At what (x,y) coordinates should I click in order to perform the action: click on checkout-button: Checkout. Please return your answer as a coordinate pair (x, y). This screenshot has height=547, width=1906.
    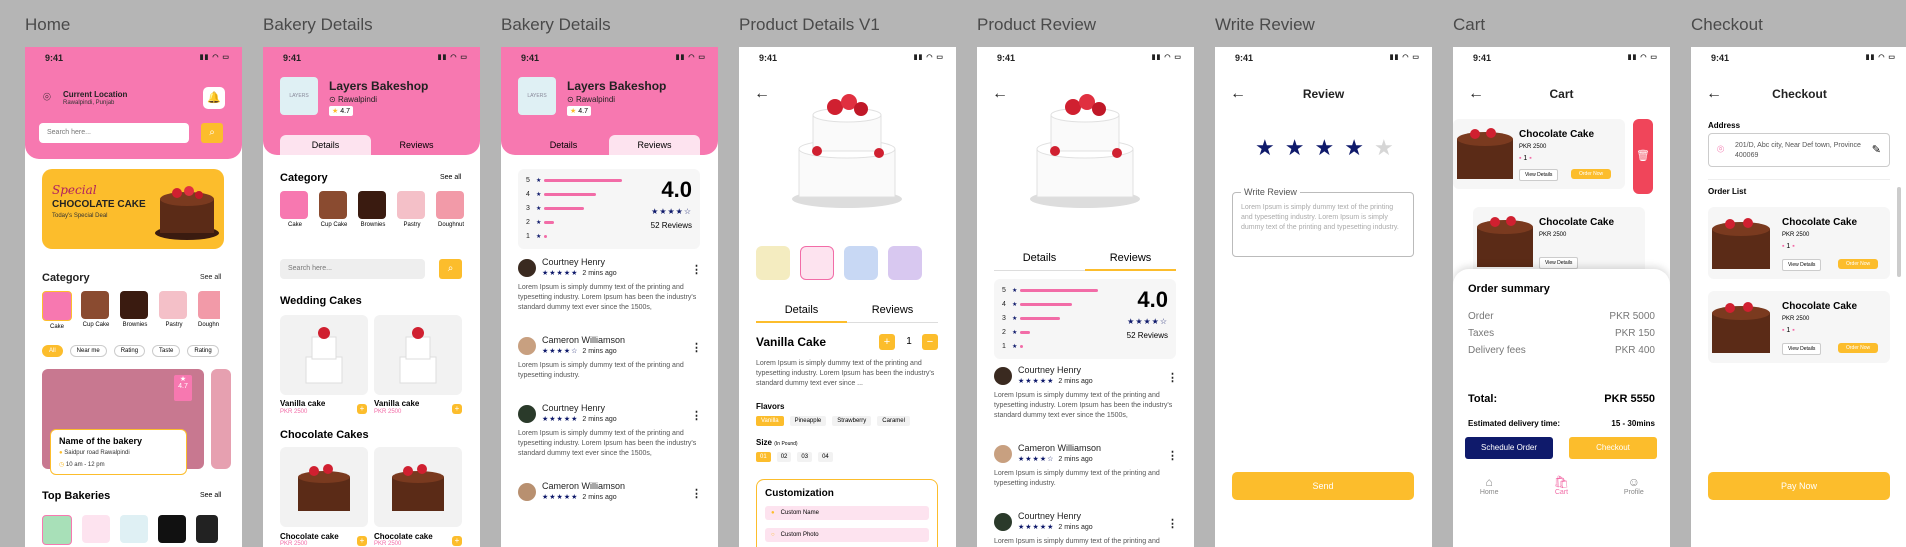
    Looking at the image, I should click on (1613, 448).